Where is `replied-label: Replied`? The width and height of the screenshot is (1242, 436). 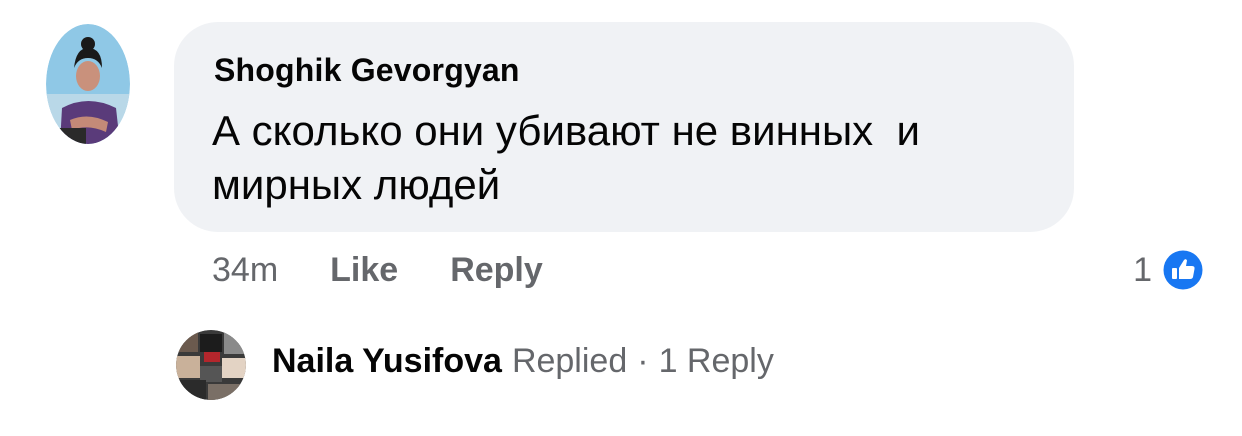
replied-label: Replied is located at coordinates (569, 361).